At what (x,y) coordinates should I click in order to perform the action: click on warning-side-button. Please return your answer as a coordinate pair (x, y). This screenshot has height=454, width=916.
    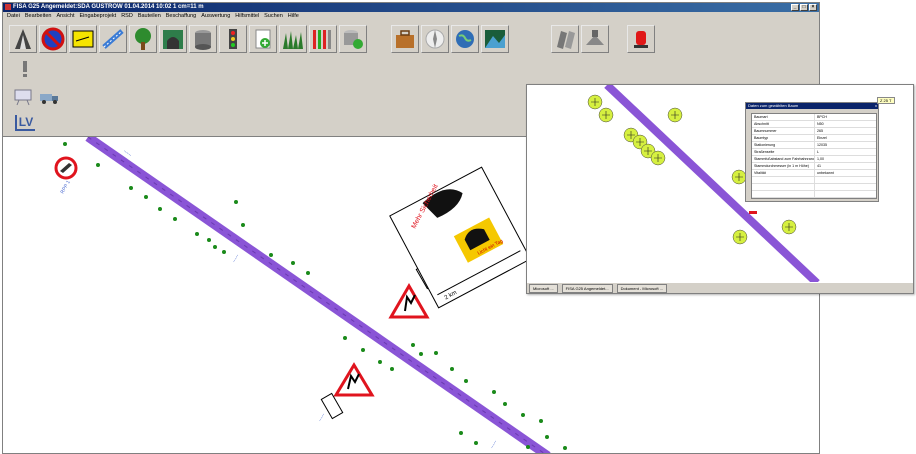
    Looking at the image, I should click on (25, 69).